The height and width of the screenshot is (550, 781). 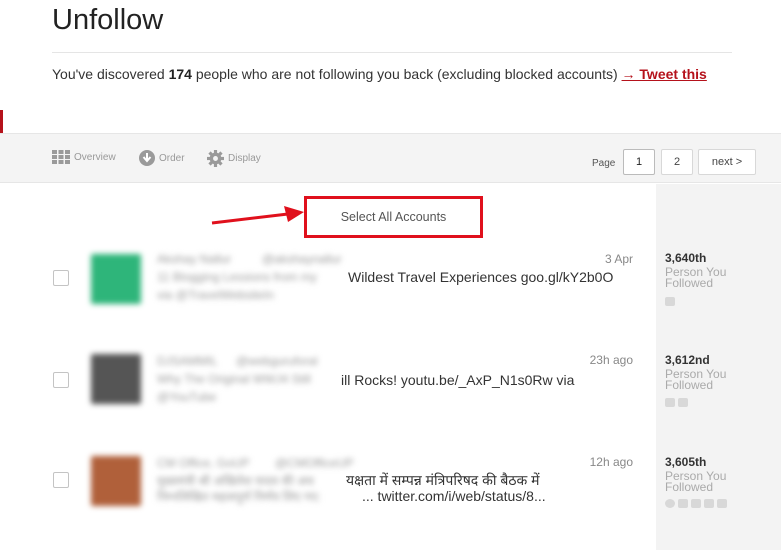 What do you see at coordinates (95, 157) in the screenshot?
I see `overview-label: Overview` at bounding box center [95, 157].